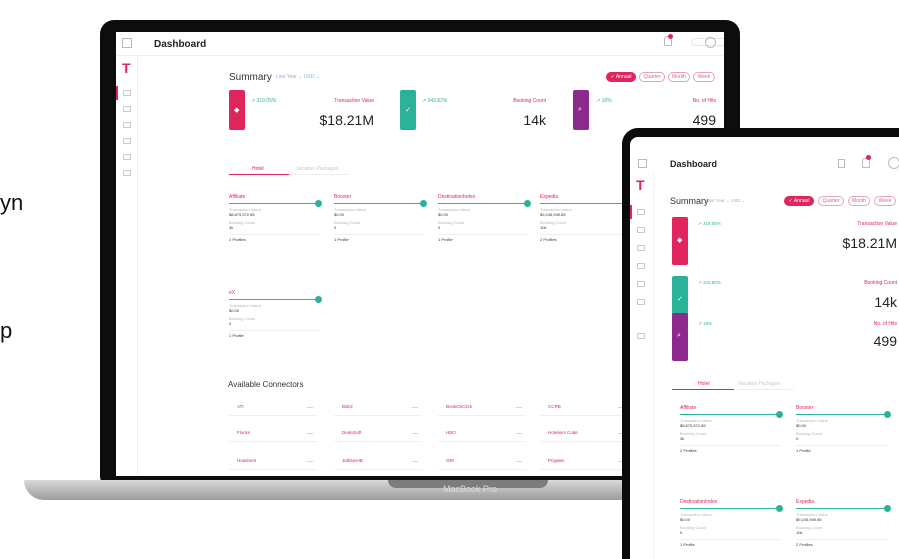 The height and width of the screenshot is (559, 899). What do you see at coordinates (273, 435) in the screenshot?
I see `connector-item: Flocks` at bounding box center [273, 435].